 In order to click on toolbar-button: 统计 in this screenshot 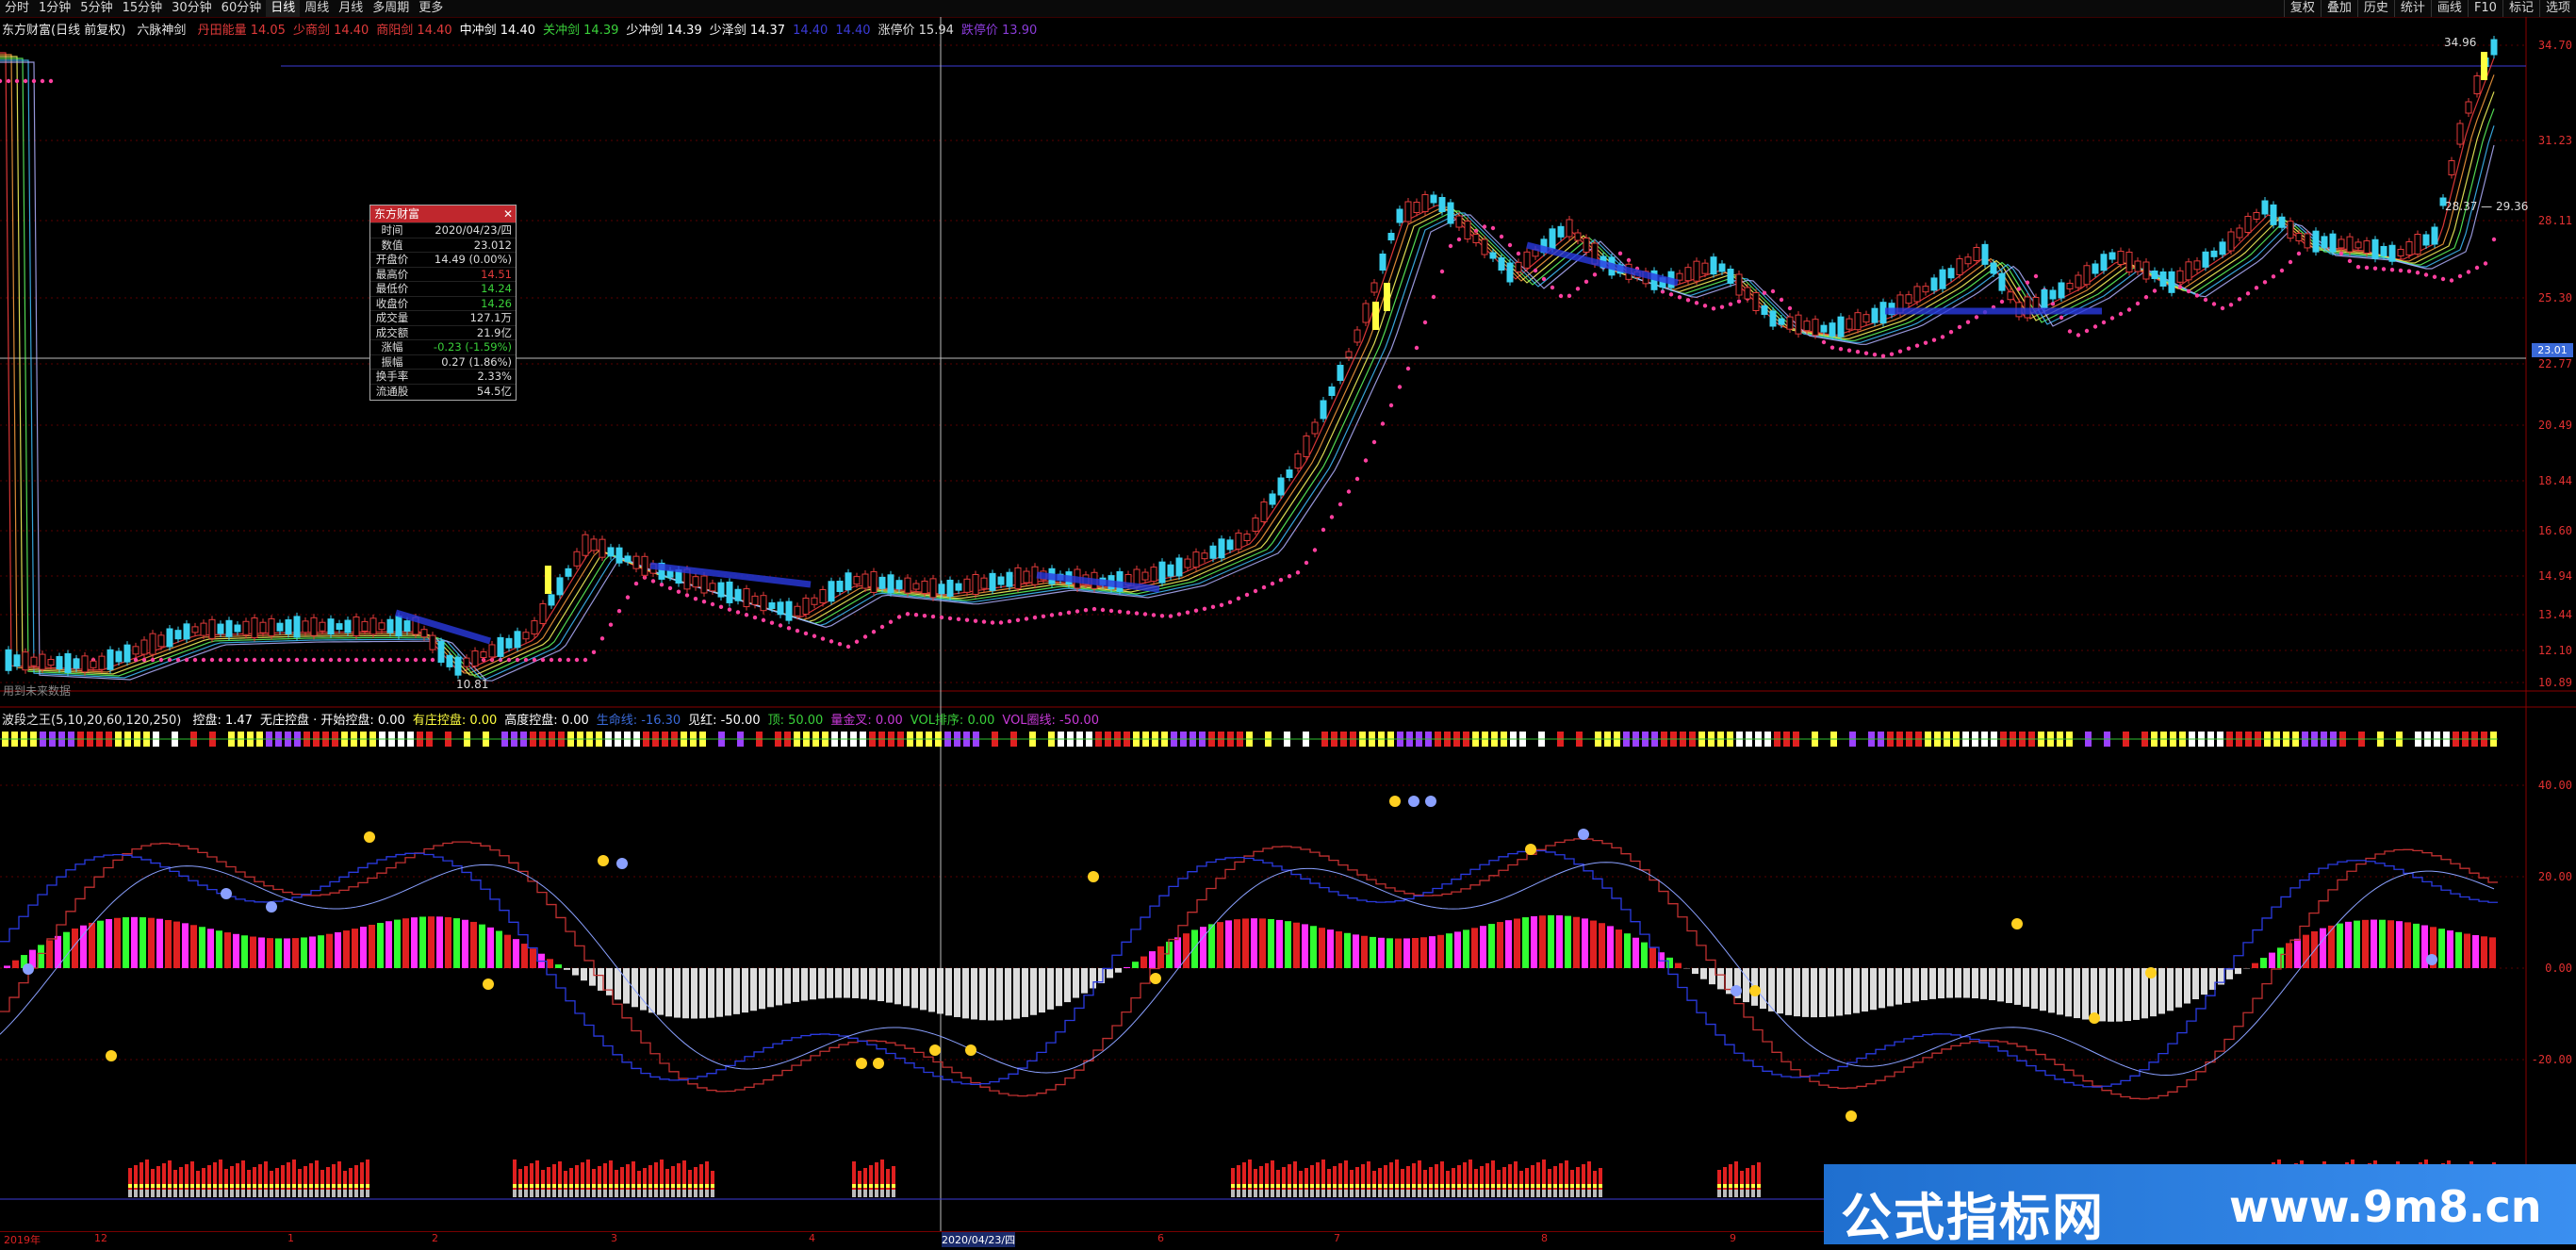, I will do `click(2412, 8)`.